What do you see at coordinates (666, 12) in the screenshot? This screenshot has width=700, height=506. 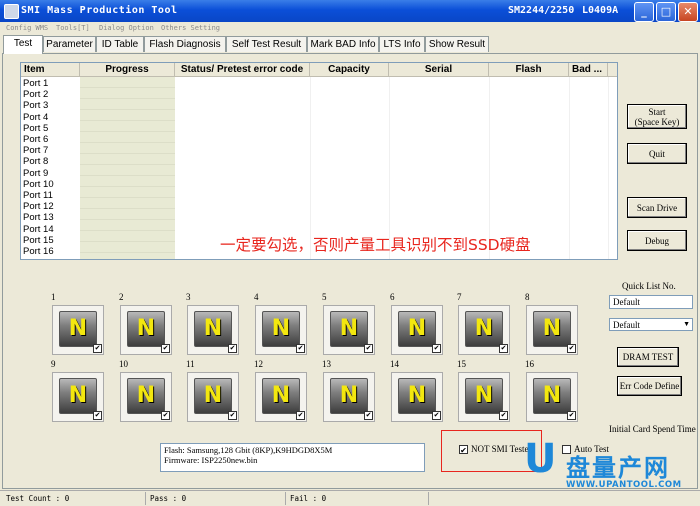 I see `maximize-button: □` at bounding box center [666, 12].